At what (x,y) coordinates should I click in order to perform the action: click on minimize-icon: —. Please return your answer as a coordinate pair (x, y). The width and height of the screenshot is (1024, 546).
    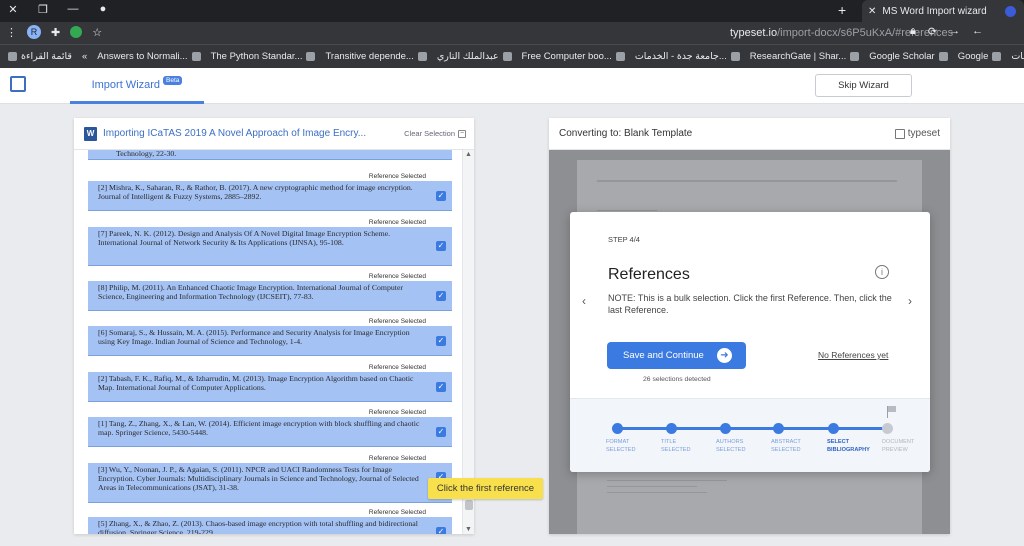
    Looking at the image, I should click on (73, 9).